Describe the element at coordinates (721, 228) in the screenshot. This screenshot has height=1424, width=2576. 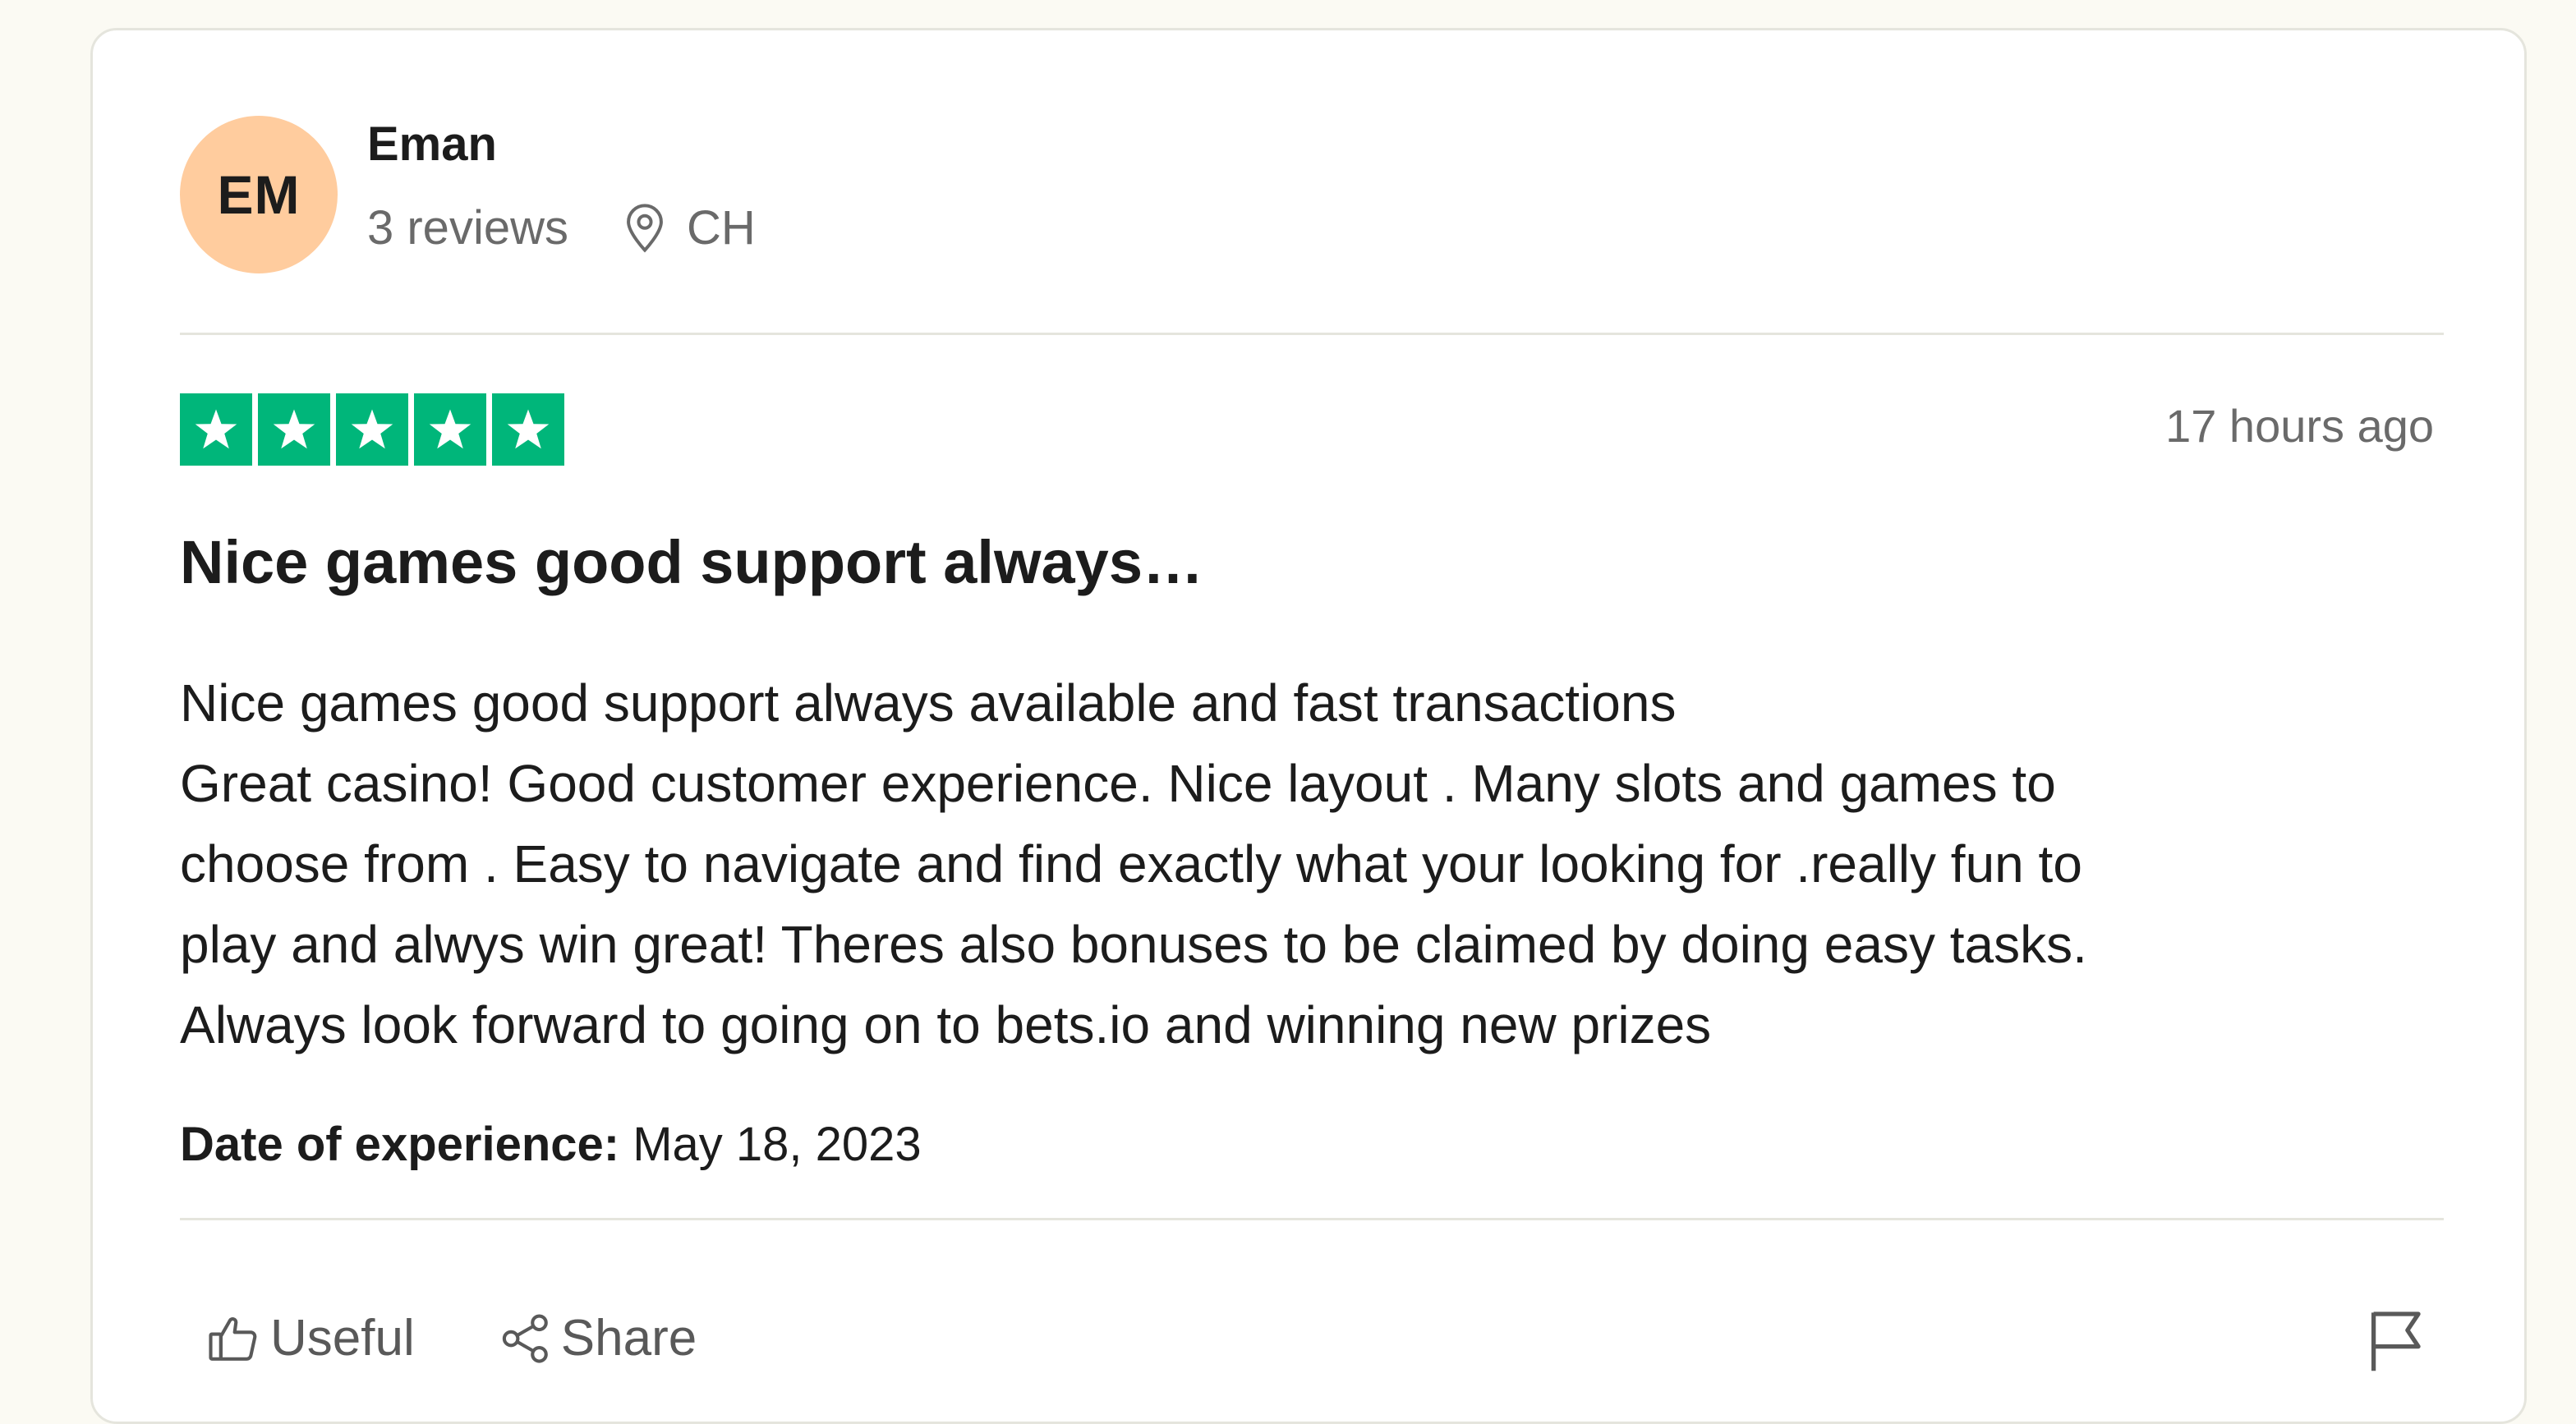
I see `reviewer-location: CH` at that location.